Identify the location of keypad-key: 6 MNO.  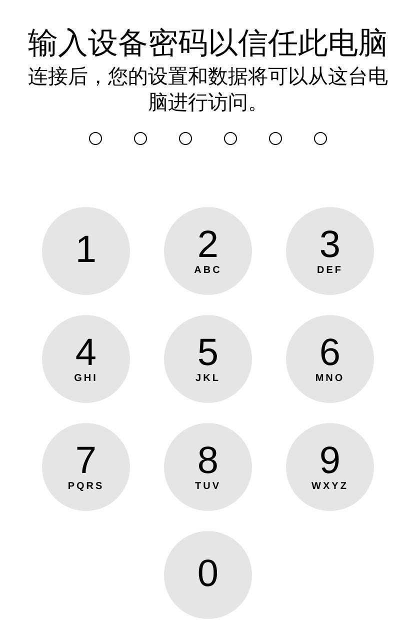
(330, 359).